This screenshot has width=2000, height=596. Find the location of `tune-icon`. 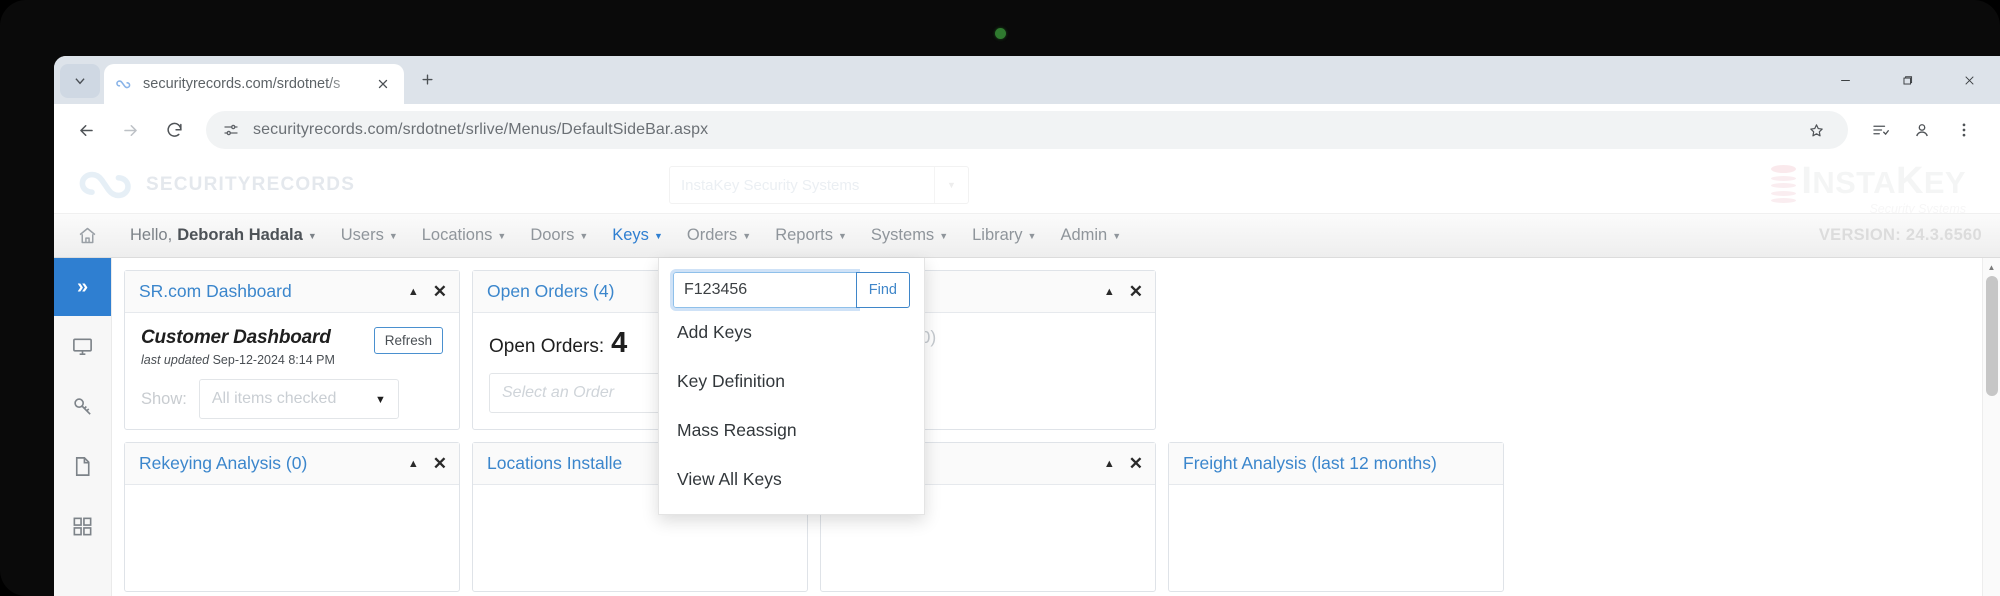

tune-icon is located at coordinates (231, 130).